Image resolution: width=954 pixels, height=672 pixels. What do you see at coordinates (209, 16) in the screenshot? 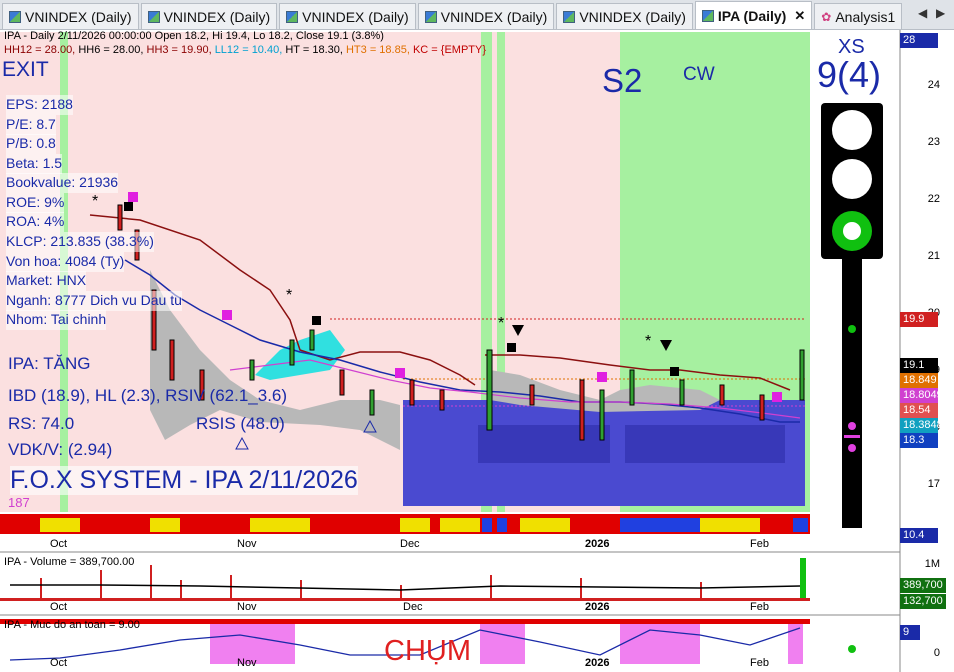
I see `tab-vnindex-2: VNINDEX (Daily)` at bounding box center [209, 16].